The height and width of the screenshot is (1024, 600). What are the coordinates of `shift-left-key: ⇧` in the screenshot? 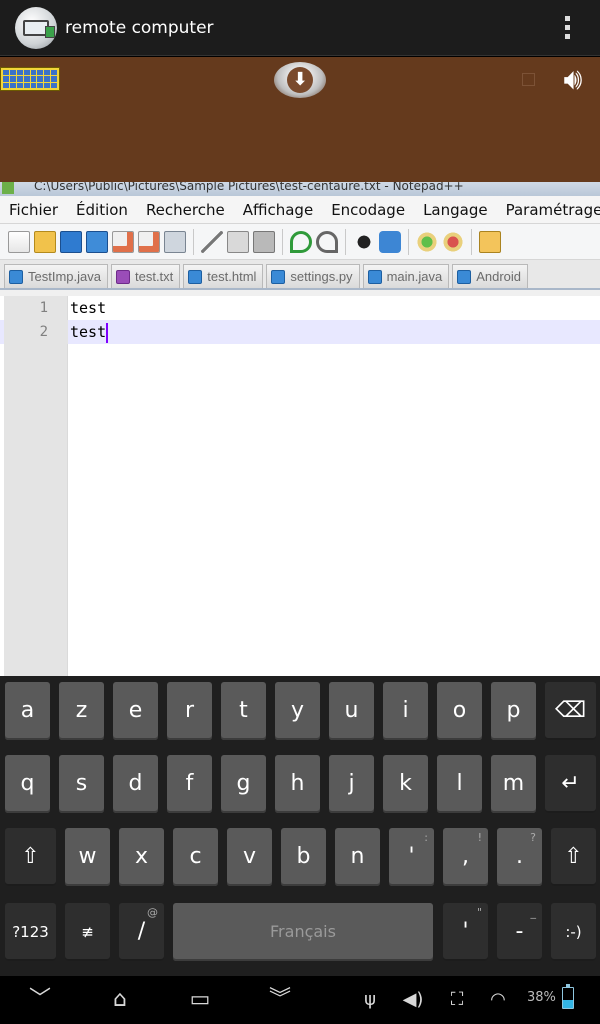 It's located at (30, 857).